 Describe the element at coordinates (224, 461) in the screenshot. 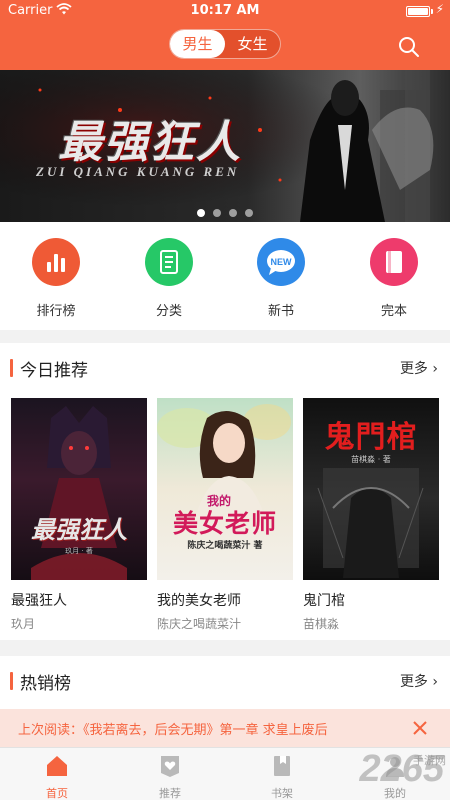

I see `cover-art` at that location.